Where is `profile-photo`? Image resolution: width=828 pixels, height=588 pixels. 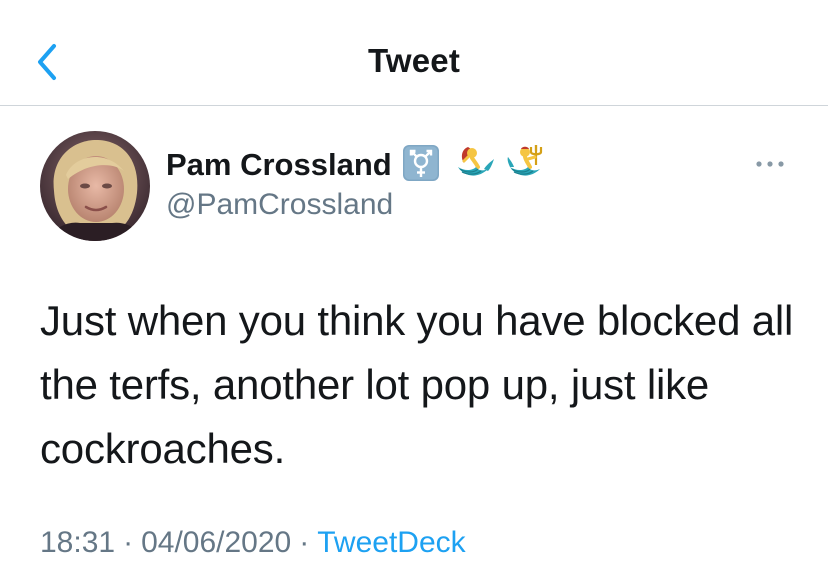 profile-photo is located at coordinates (95, 186).